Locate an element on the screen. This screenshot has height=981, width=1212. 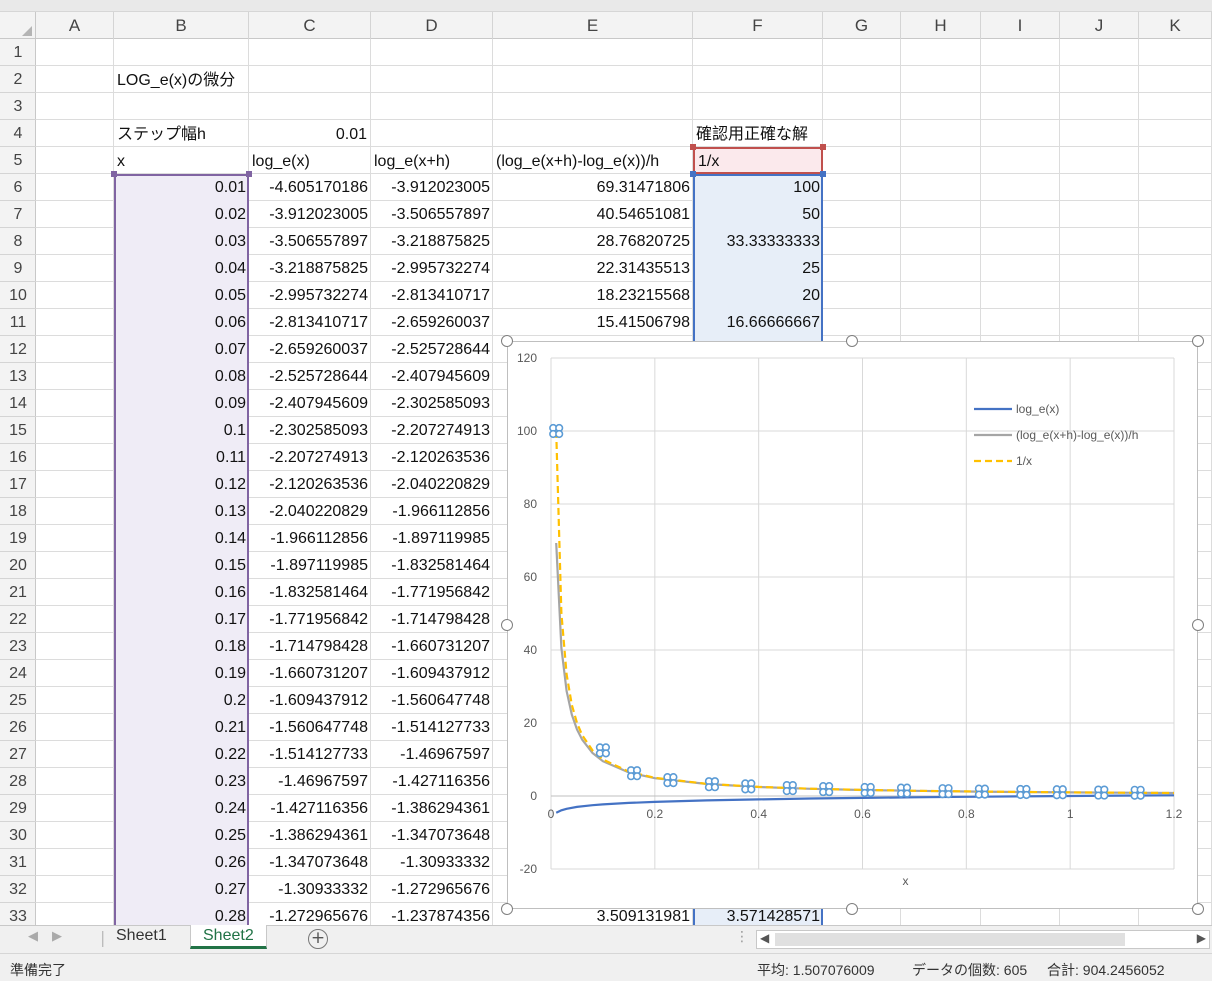
cell-d8: -3.218875825 is located at coordinates (432, 241).